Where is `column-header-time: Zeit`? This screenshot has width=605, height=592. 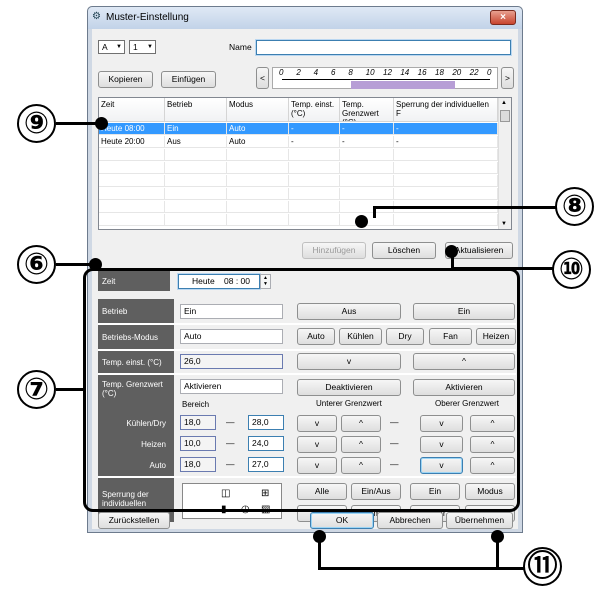 column-header-time: Zeit is located at coordinates (132, 110).